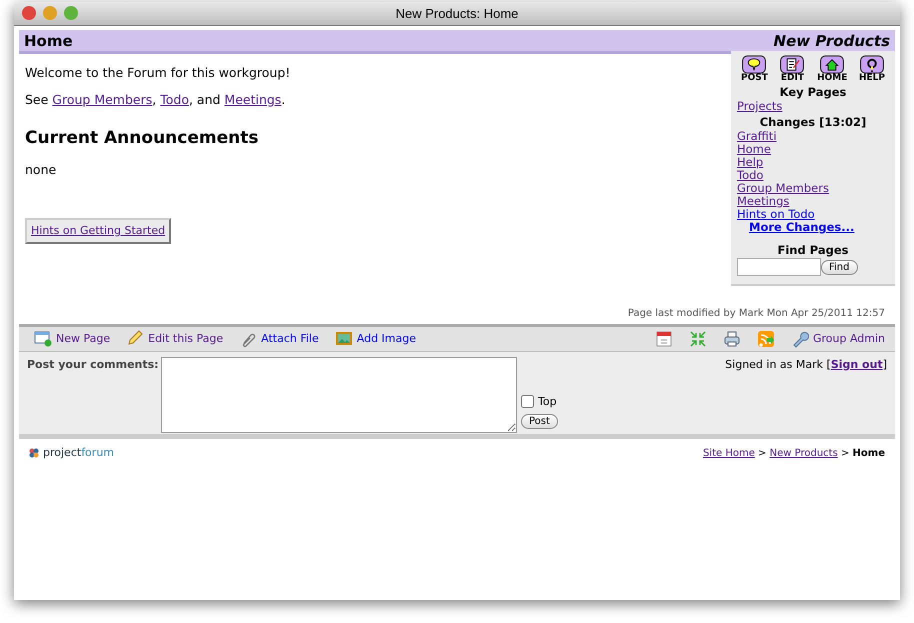  I want to click on sidebar-link: Hints on Todo, so click(776, 214).